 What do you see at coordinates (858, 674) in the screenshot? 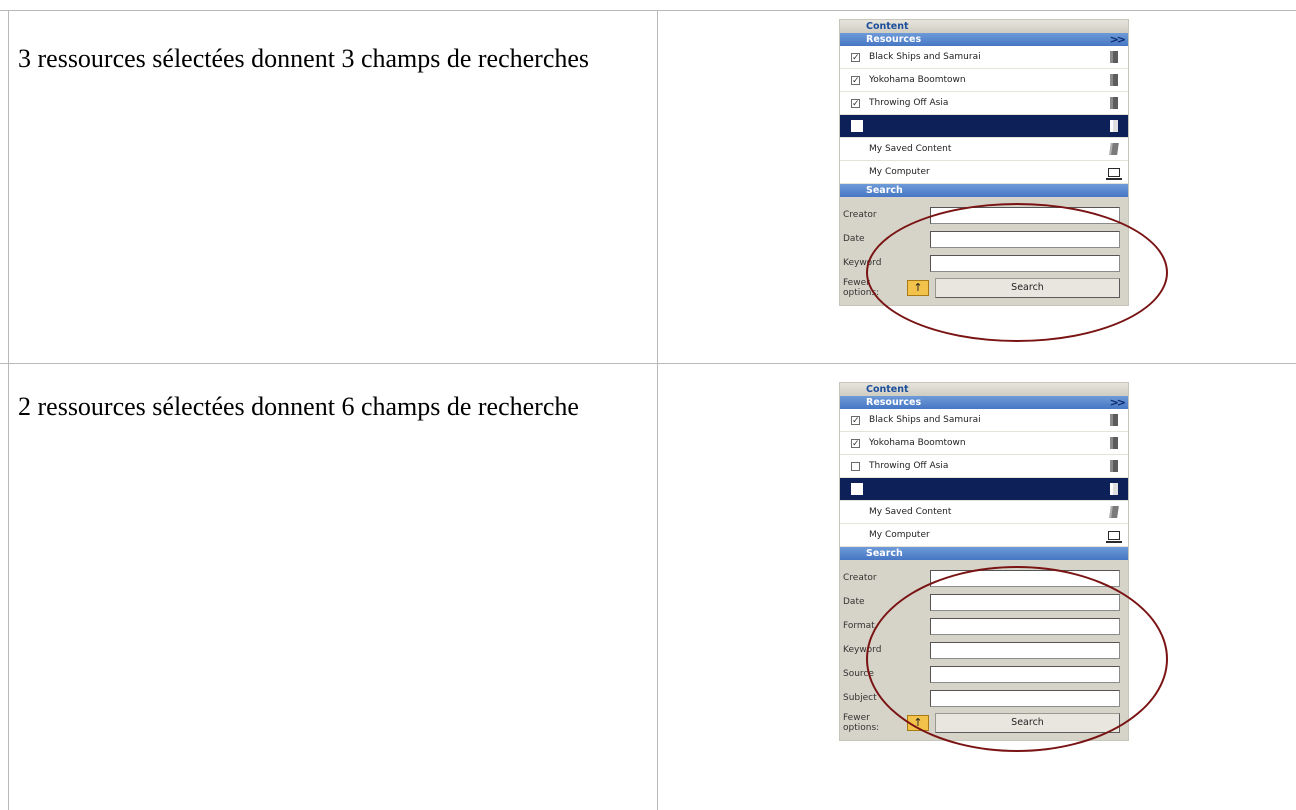
I see `field-label: Source` at bounding box center [858, 674].